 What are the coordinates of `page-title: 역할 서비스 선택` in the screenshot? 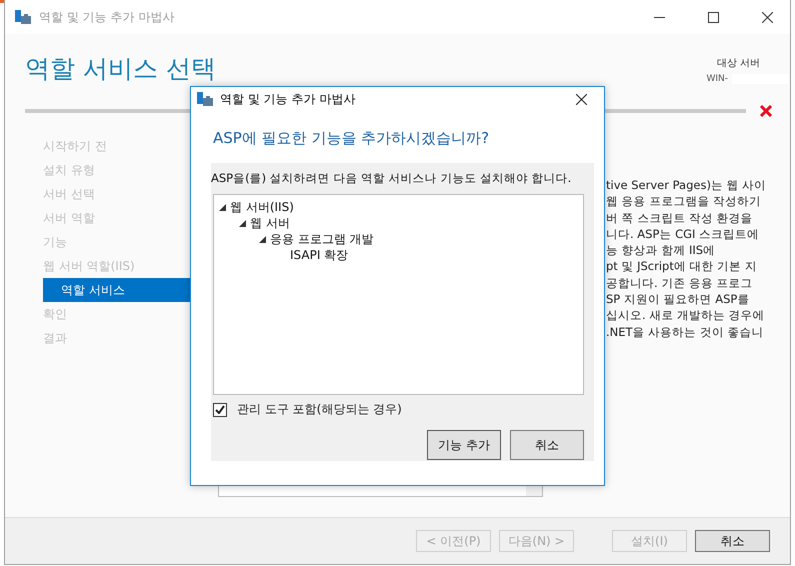 It's located at (121, 69).